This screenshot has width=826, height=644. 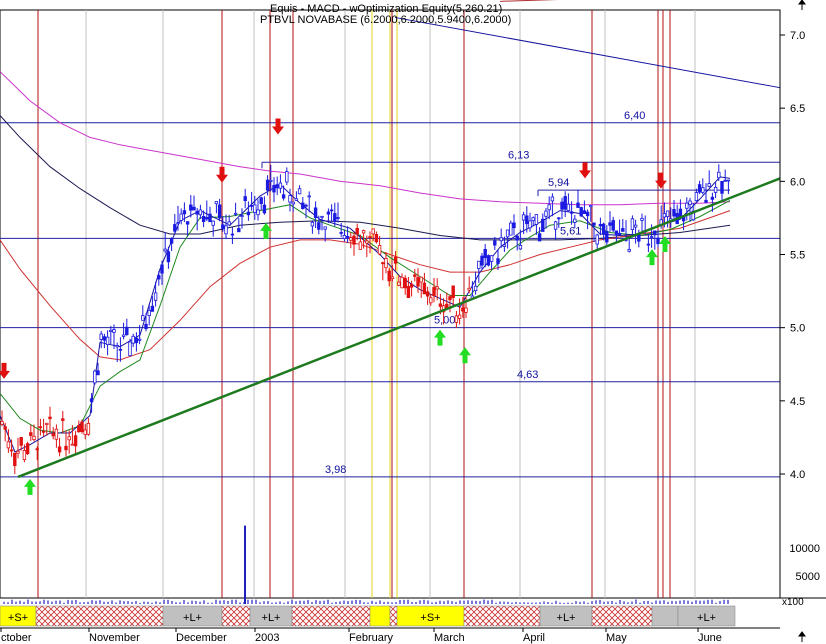 I want to click on level-label-5: 4,63, so click(x=527, y=375).